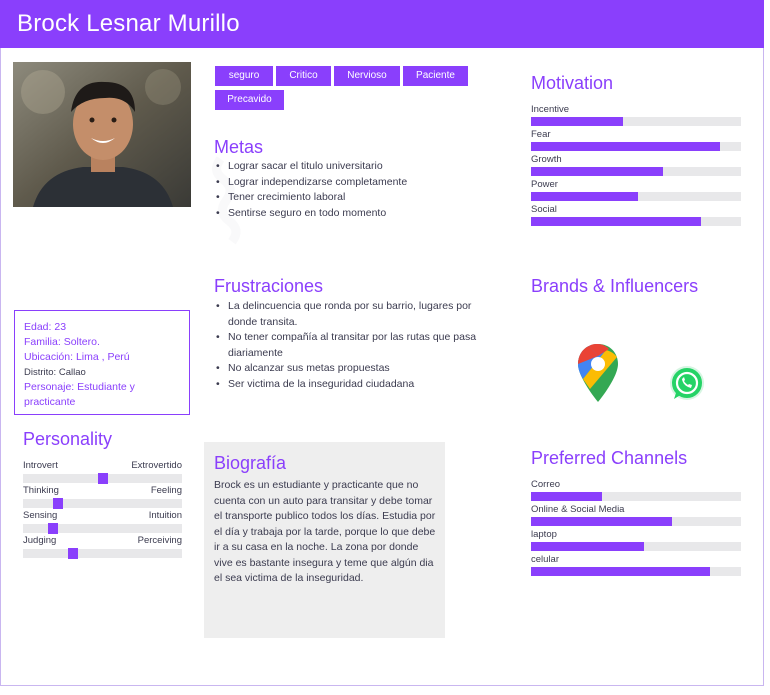  I want to click on whatsapp-icon, so click(687, 387).